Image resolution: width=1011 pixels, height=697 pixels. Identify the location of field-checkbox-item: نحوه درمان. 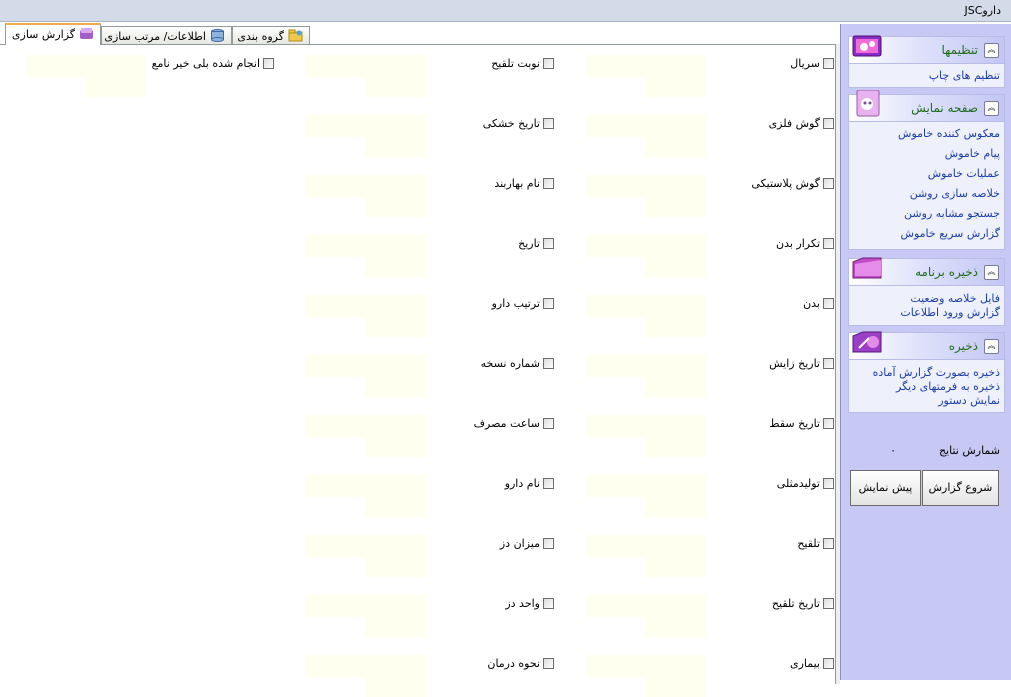
(520, 663).